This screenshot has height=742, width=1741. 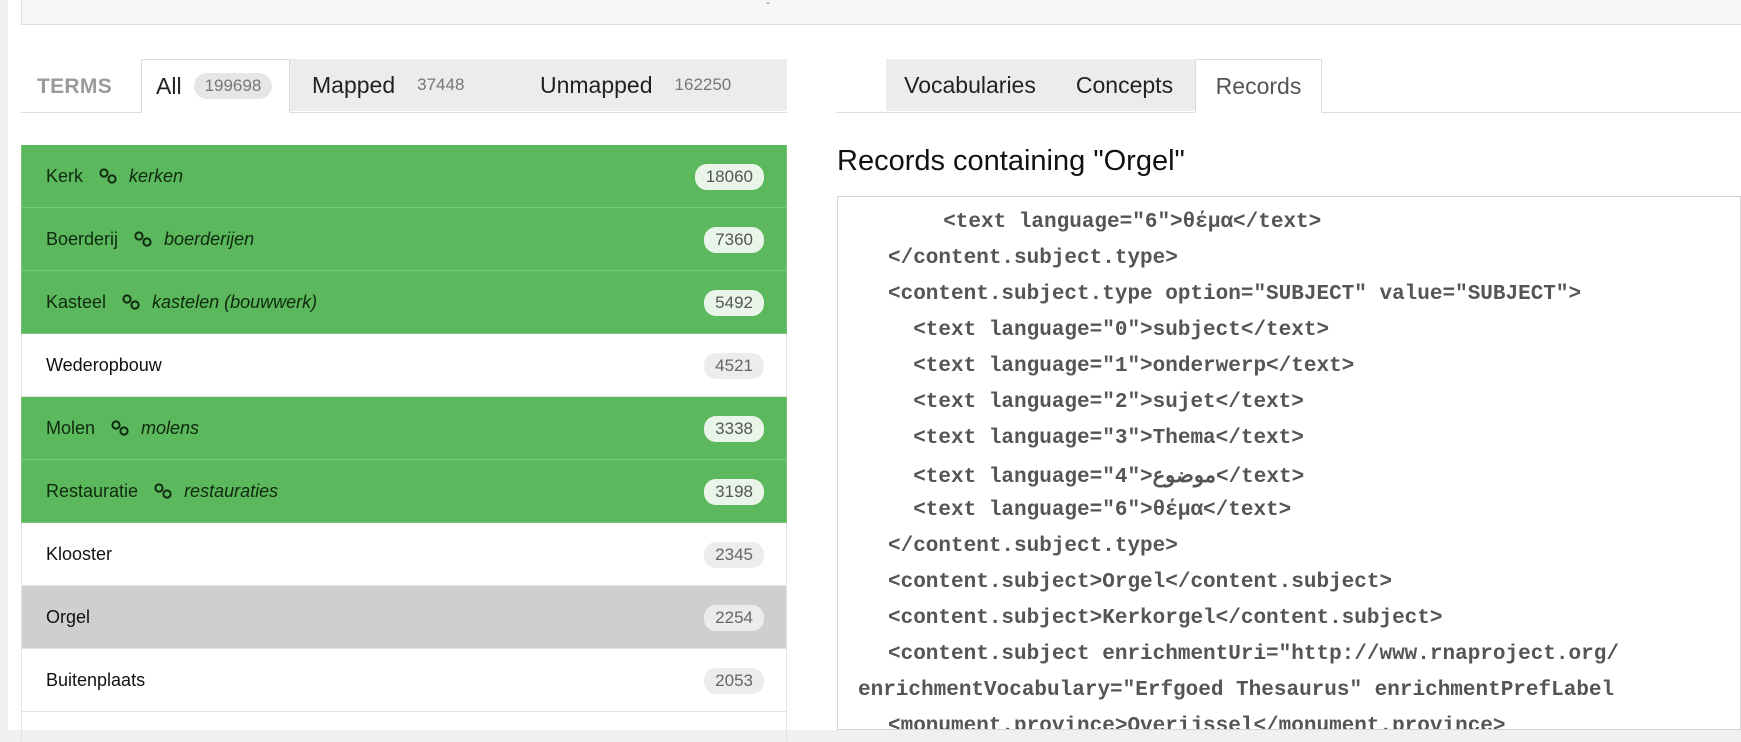 I want to click on term-row: Wederopbouw 4521, so click(x=404, y=365).